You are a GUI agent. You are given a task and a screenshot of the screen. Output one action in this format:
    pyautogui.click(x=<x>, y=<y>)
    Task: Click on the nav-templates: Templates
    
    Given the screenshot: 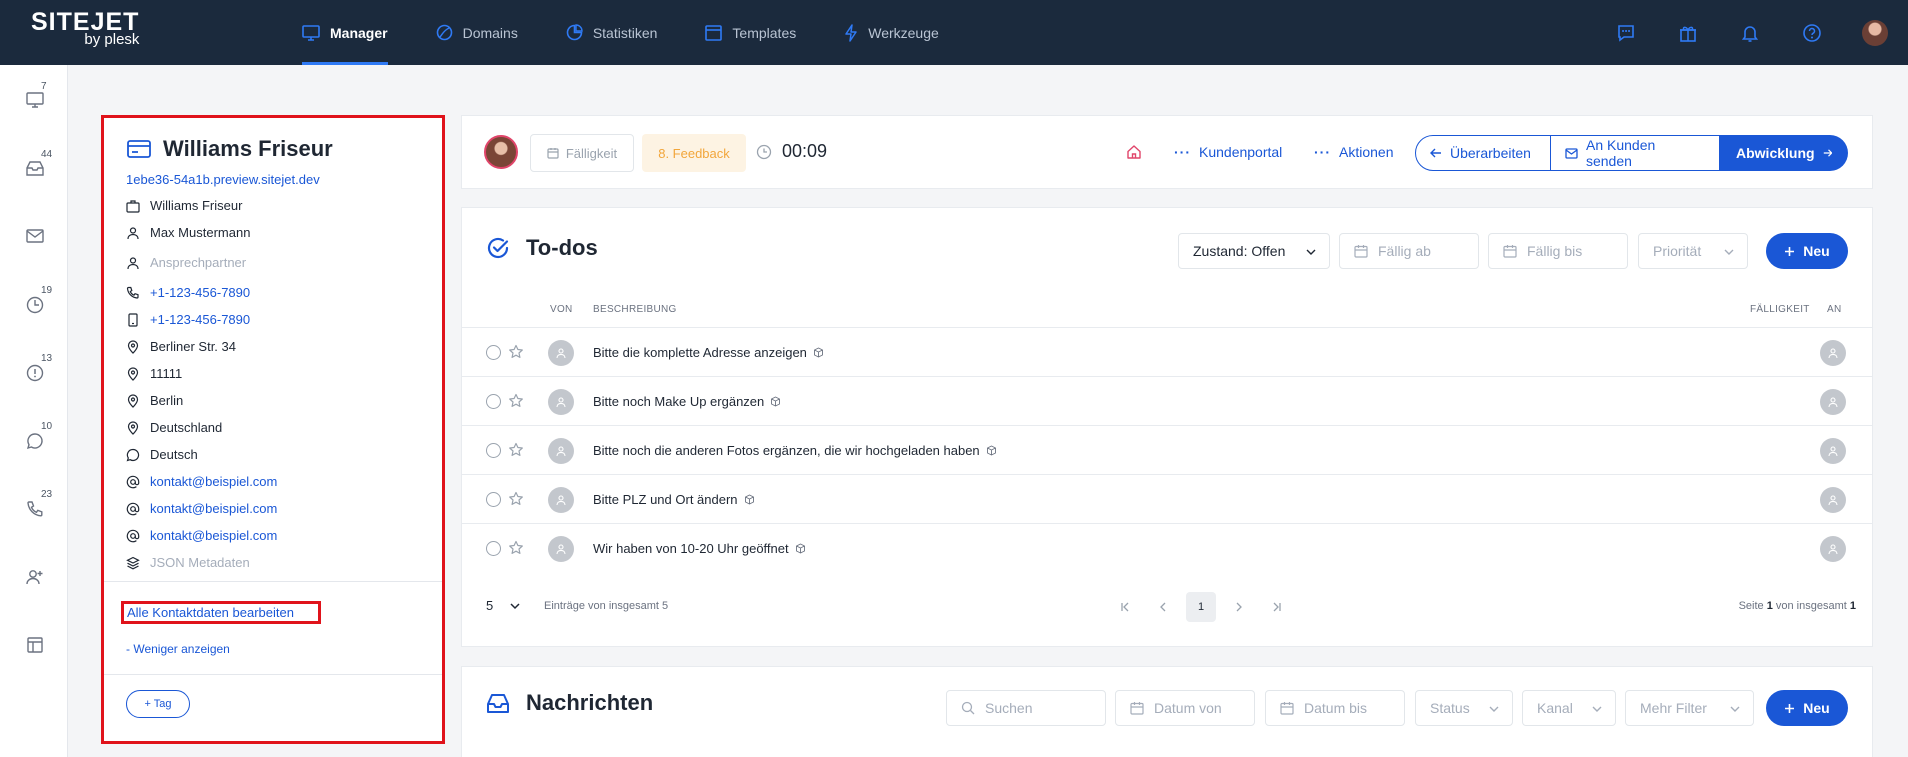 What is the action you would take?
    pyautogui.click(x=750, y=32)
    